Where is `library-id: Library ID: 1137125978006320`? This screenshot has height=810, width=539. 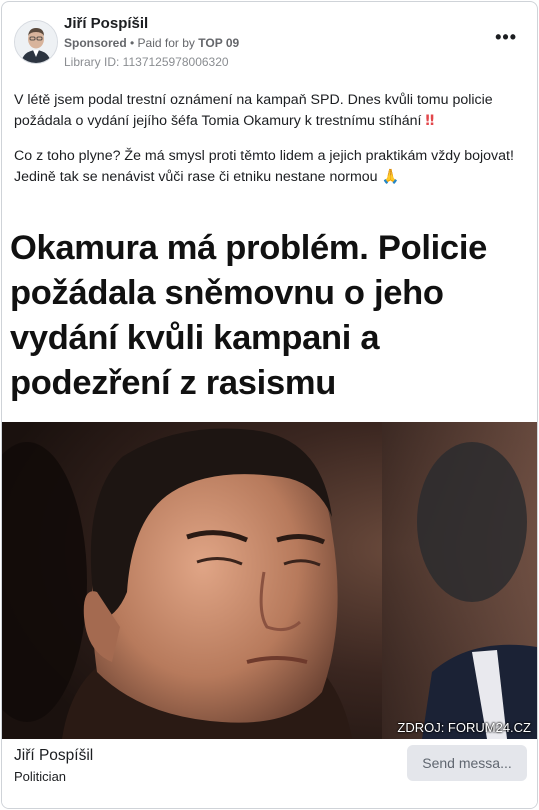 library-id: Library ID: 1137125978006320 is located at coordinates (146, 62).